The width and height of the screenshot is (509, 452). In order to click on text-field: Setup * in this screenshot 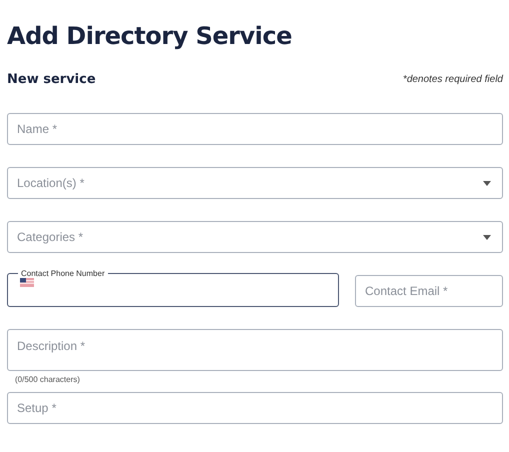, I will do `click(255, 408)`.